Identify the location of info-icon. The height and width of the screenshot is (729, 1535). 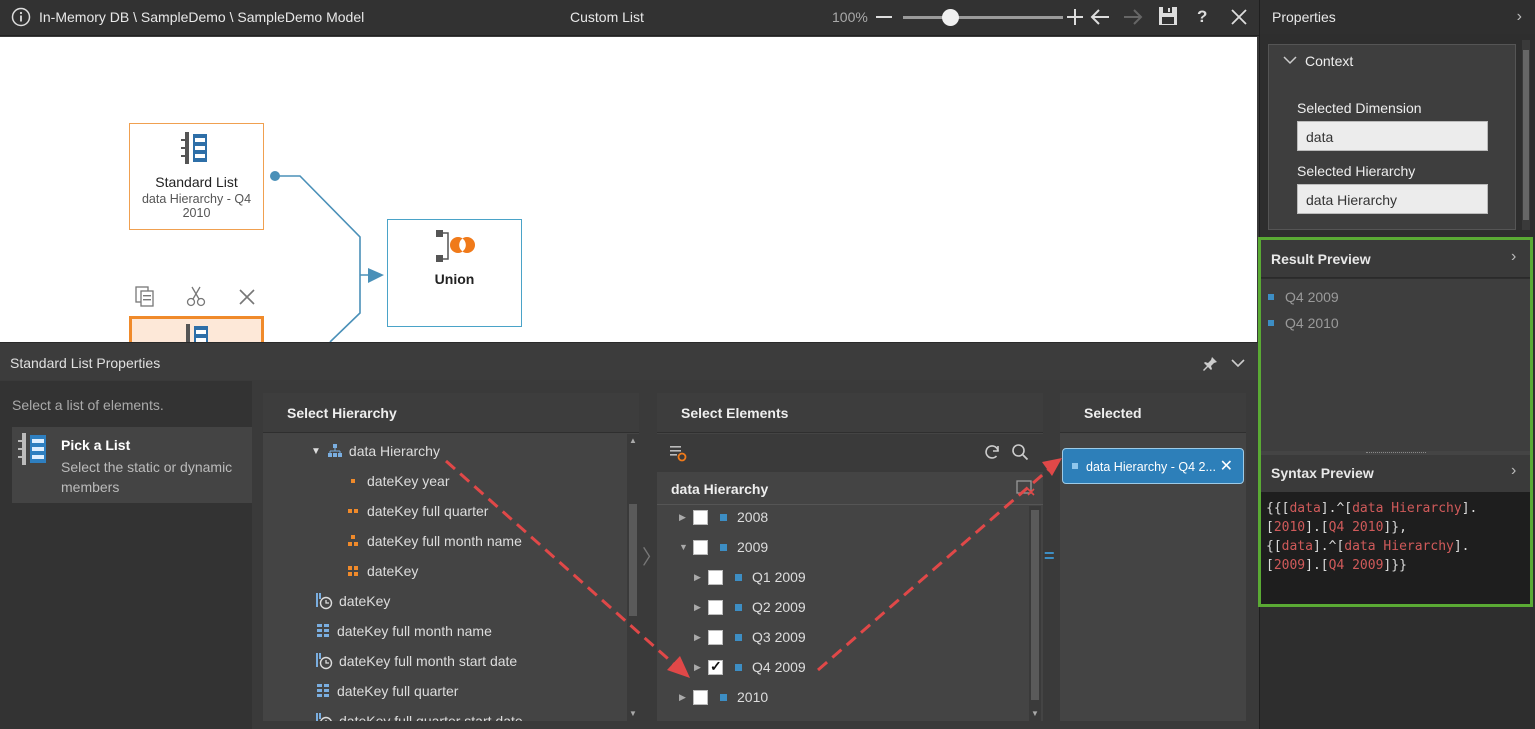
(21, 17).